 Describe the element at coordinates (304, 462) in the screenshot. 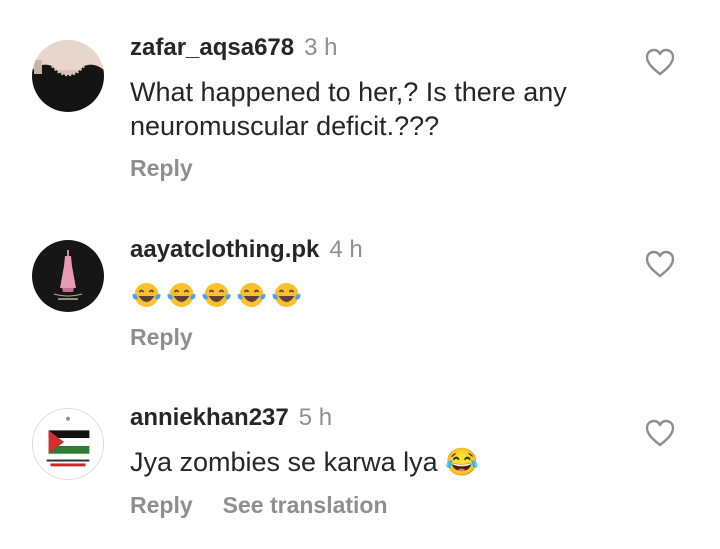

I see `comment-text: Jya zombies se karwa lya 😂` at that location.